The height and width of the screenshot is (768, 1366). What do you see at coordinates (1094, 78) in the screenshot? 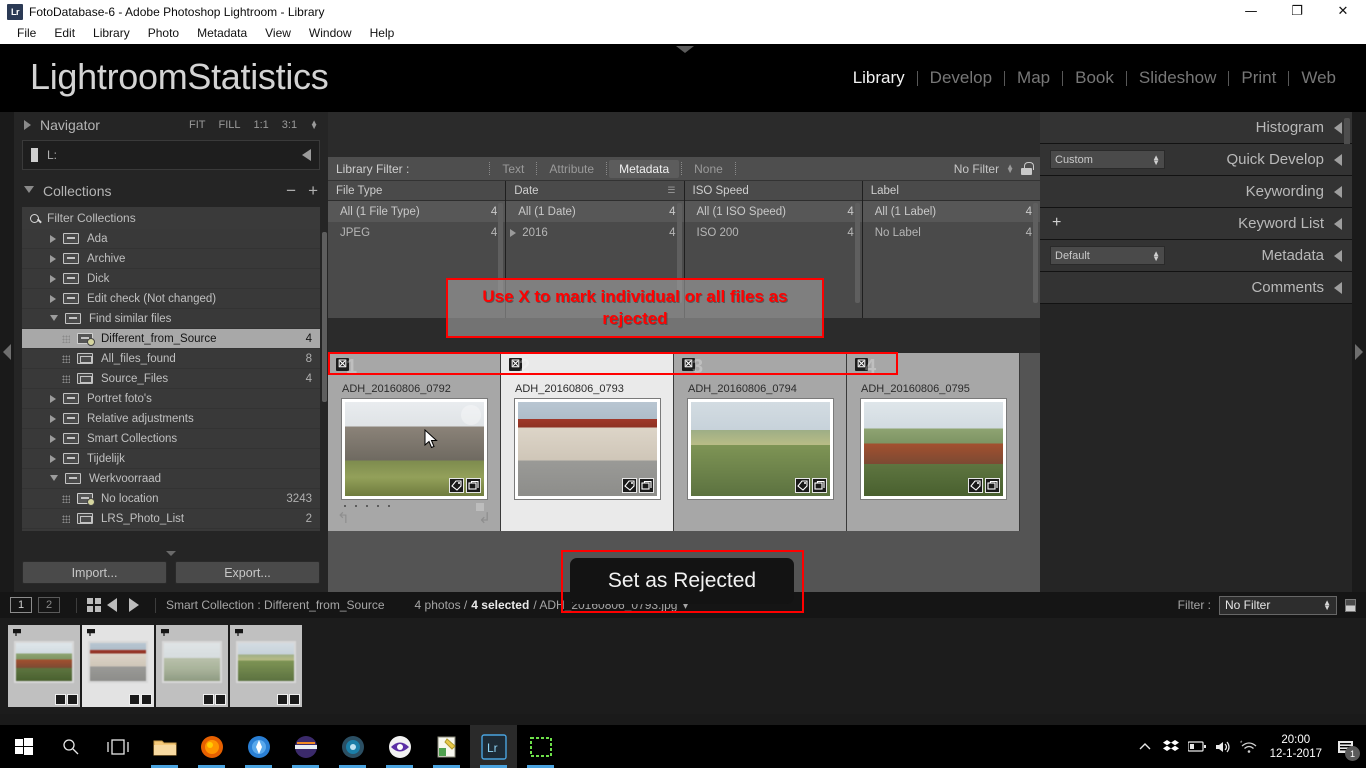
I see `module-book: Book` at bounding box center [1094, 78].